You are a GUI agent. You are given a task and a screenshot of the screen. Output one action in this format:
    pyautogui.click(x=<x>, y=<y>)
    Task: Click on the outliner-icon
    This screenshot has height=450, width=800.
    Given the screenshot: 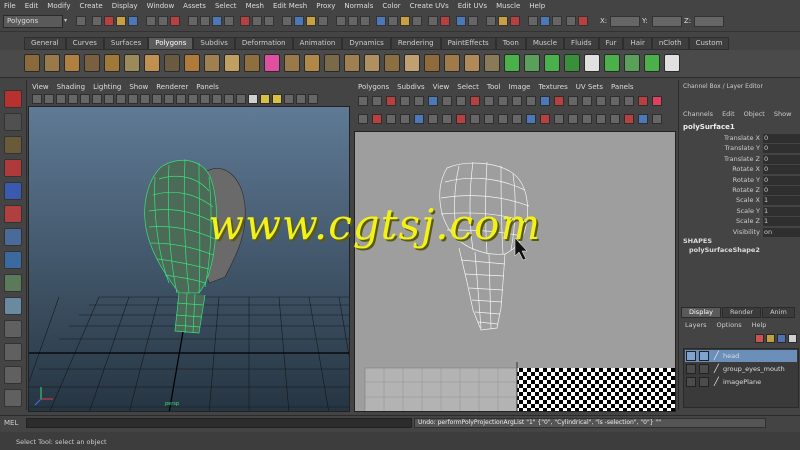 What is the action you would take?
    pyautogui.click(x=13, y=398)
    